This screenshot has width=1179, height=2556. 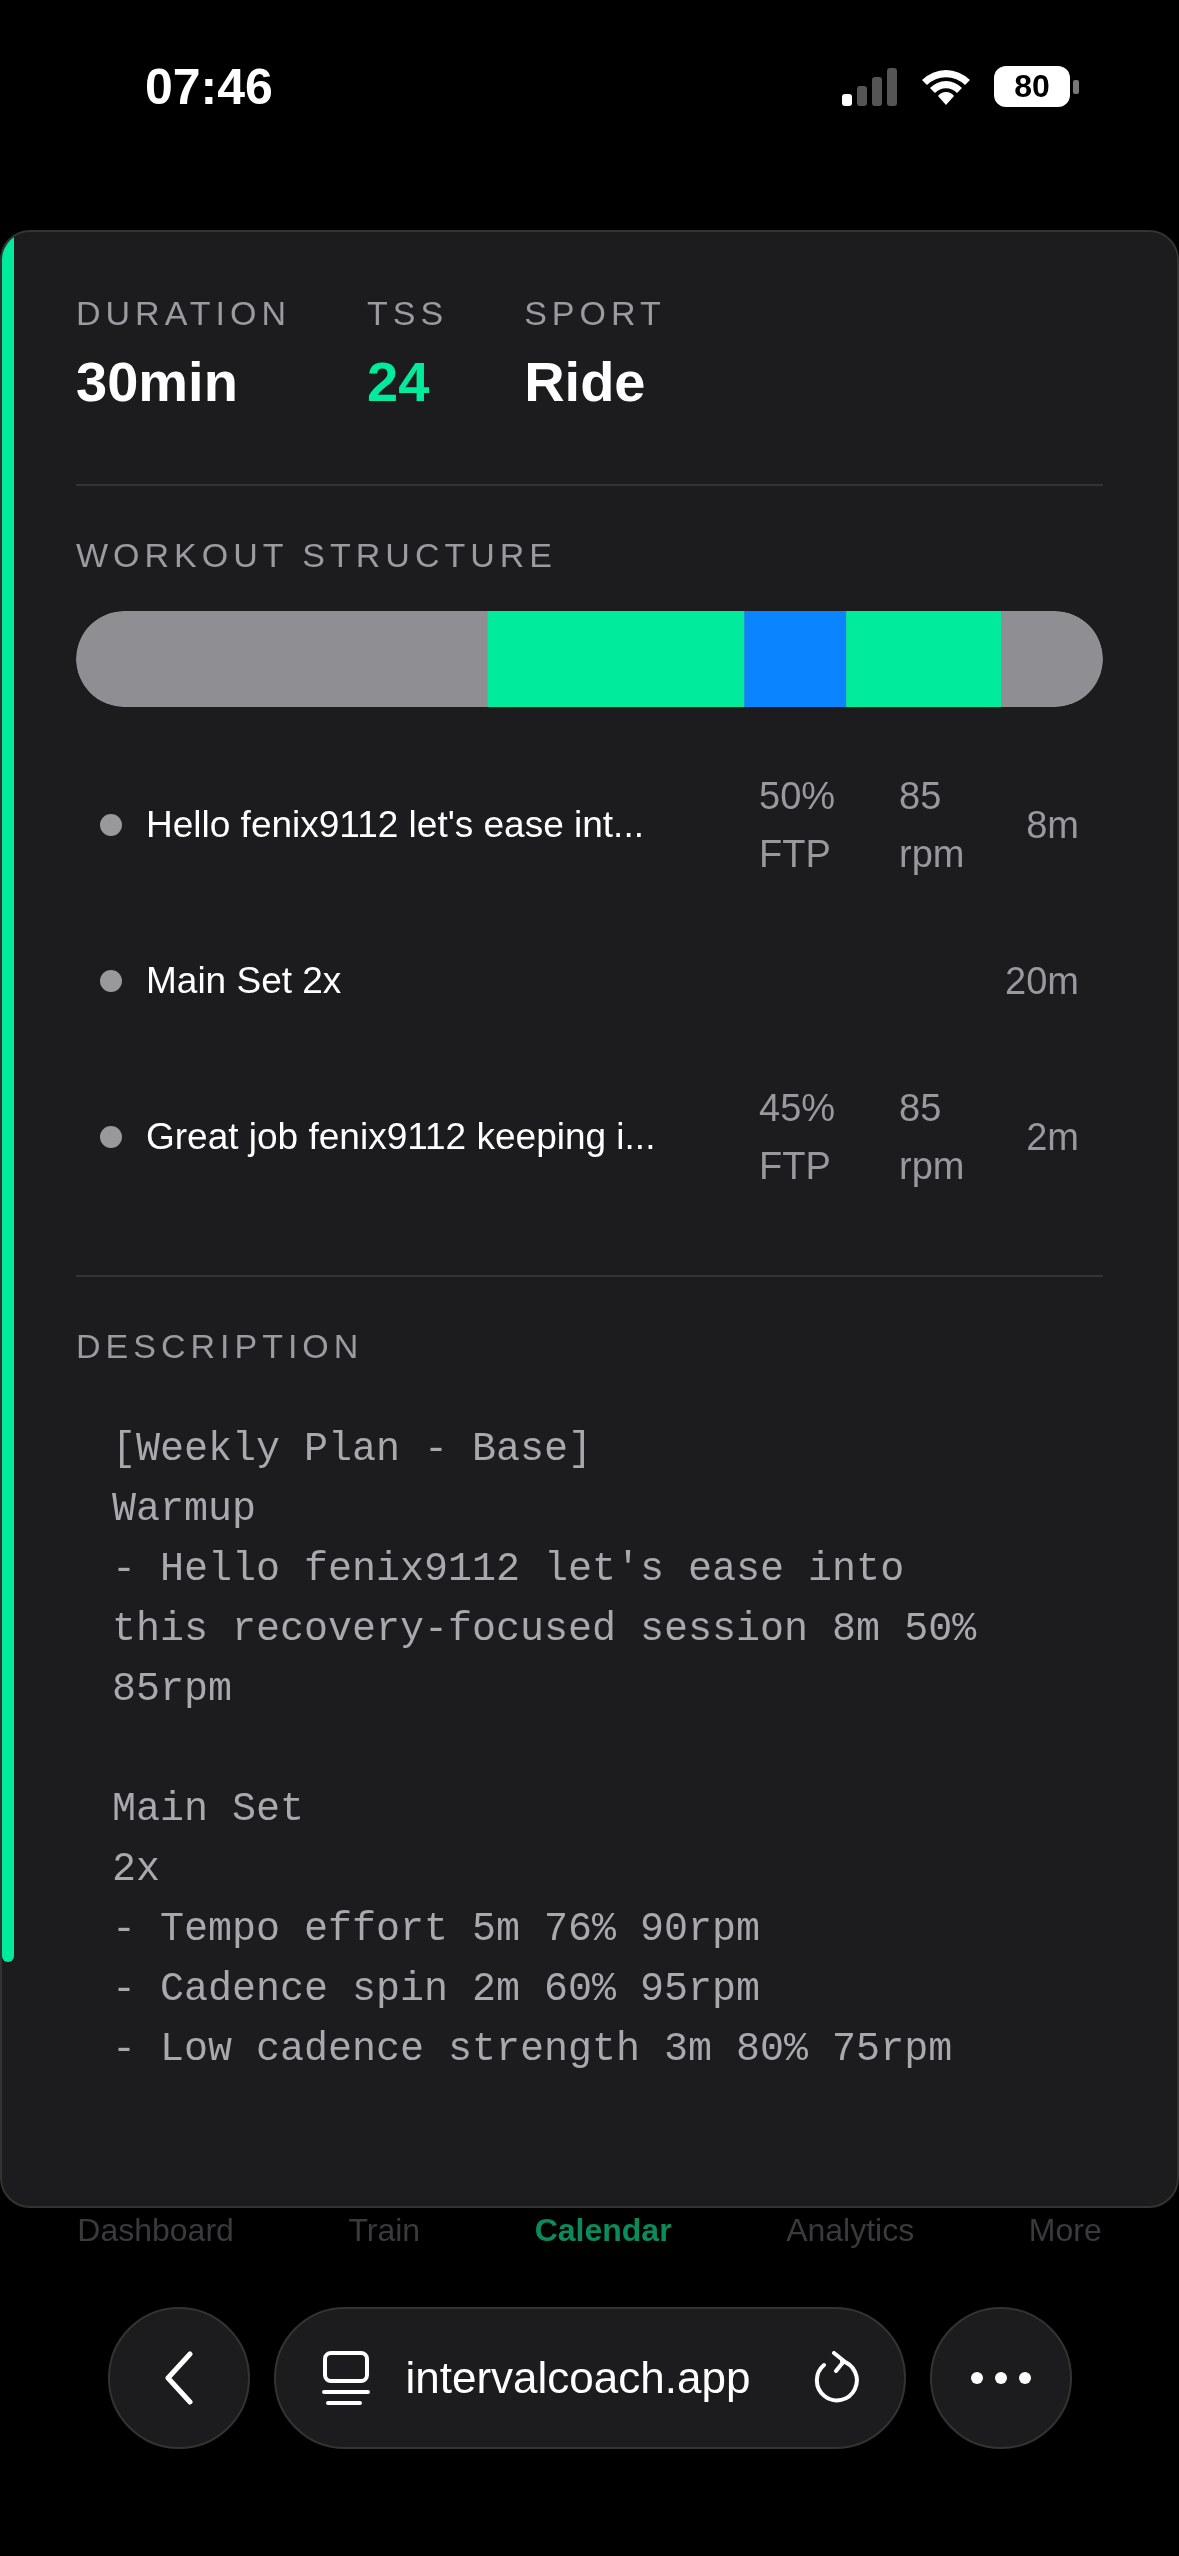 I want to click on tab-item: Train, so click(x=384, y=2230).